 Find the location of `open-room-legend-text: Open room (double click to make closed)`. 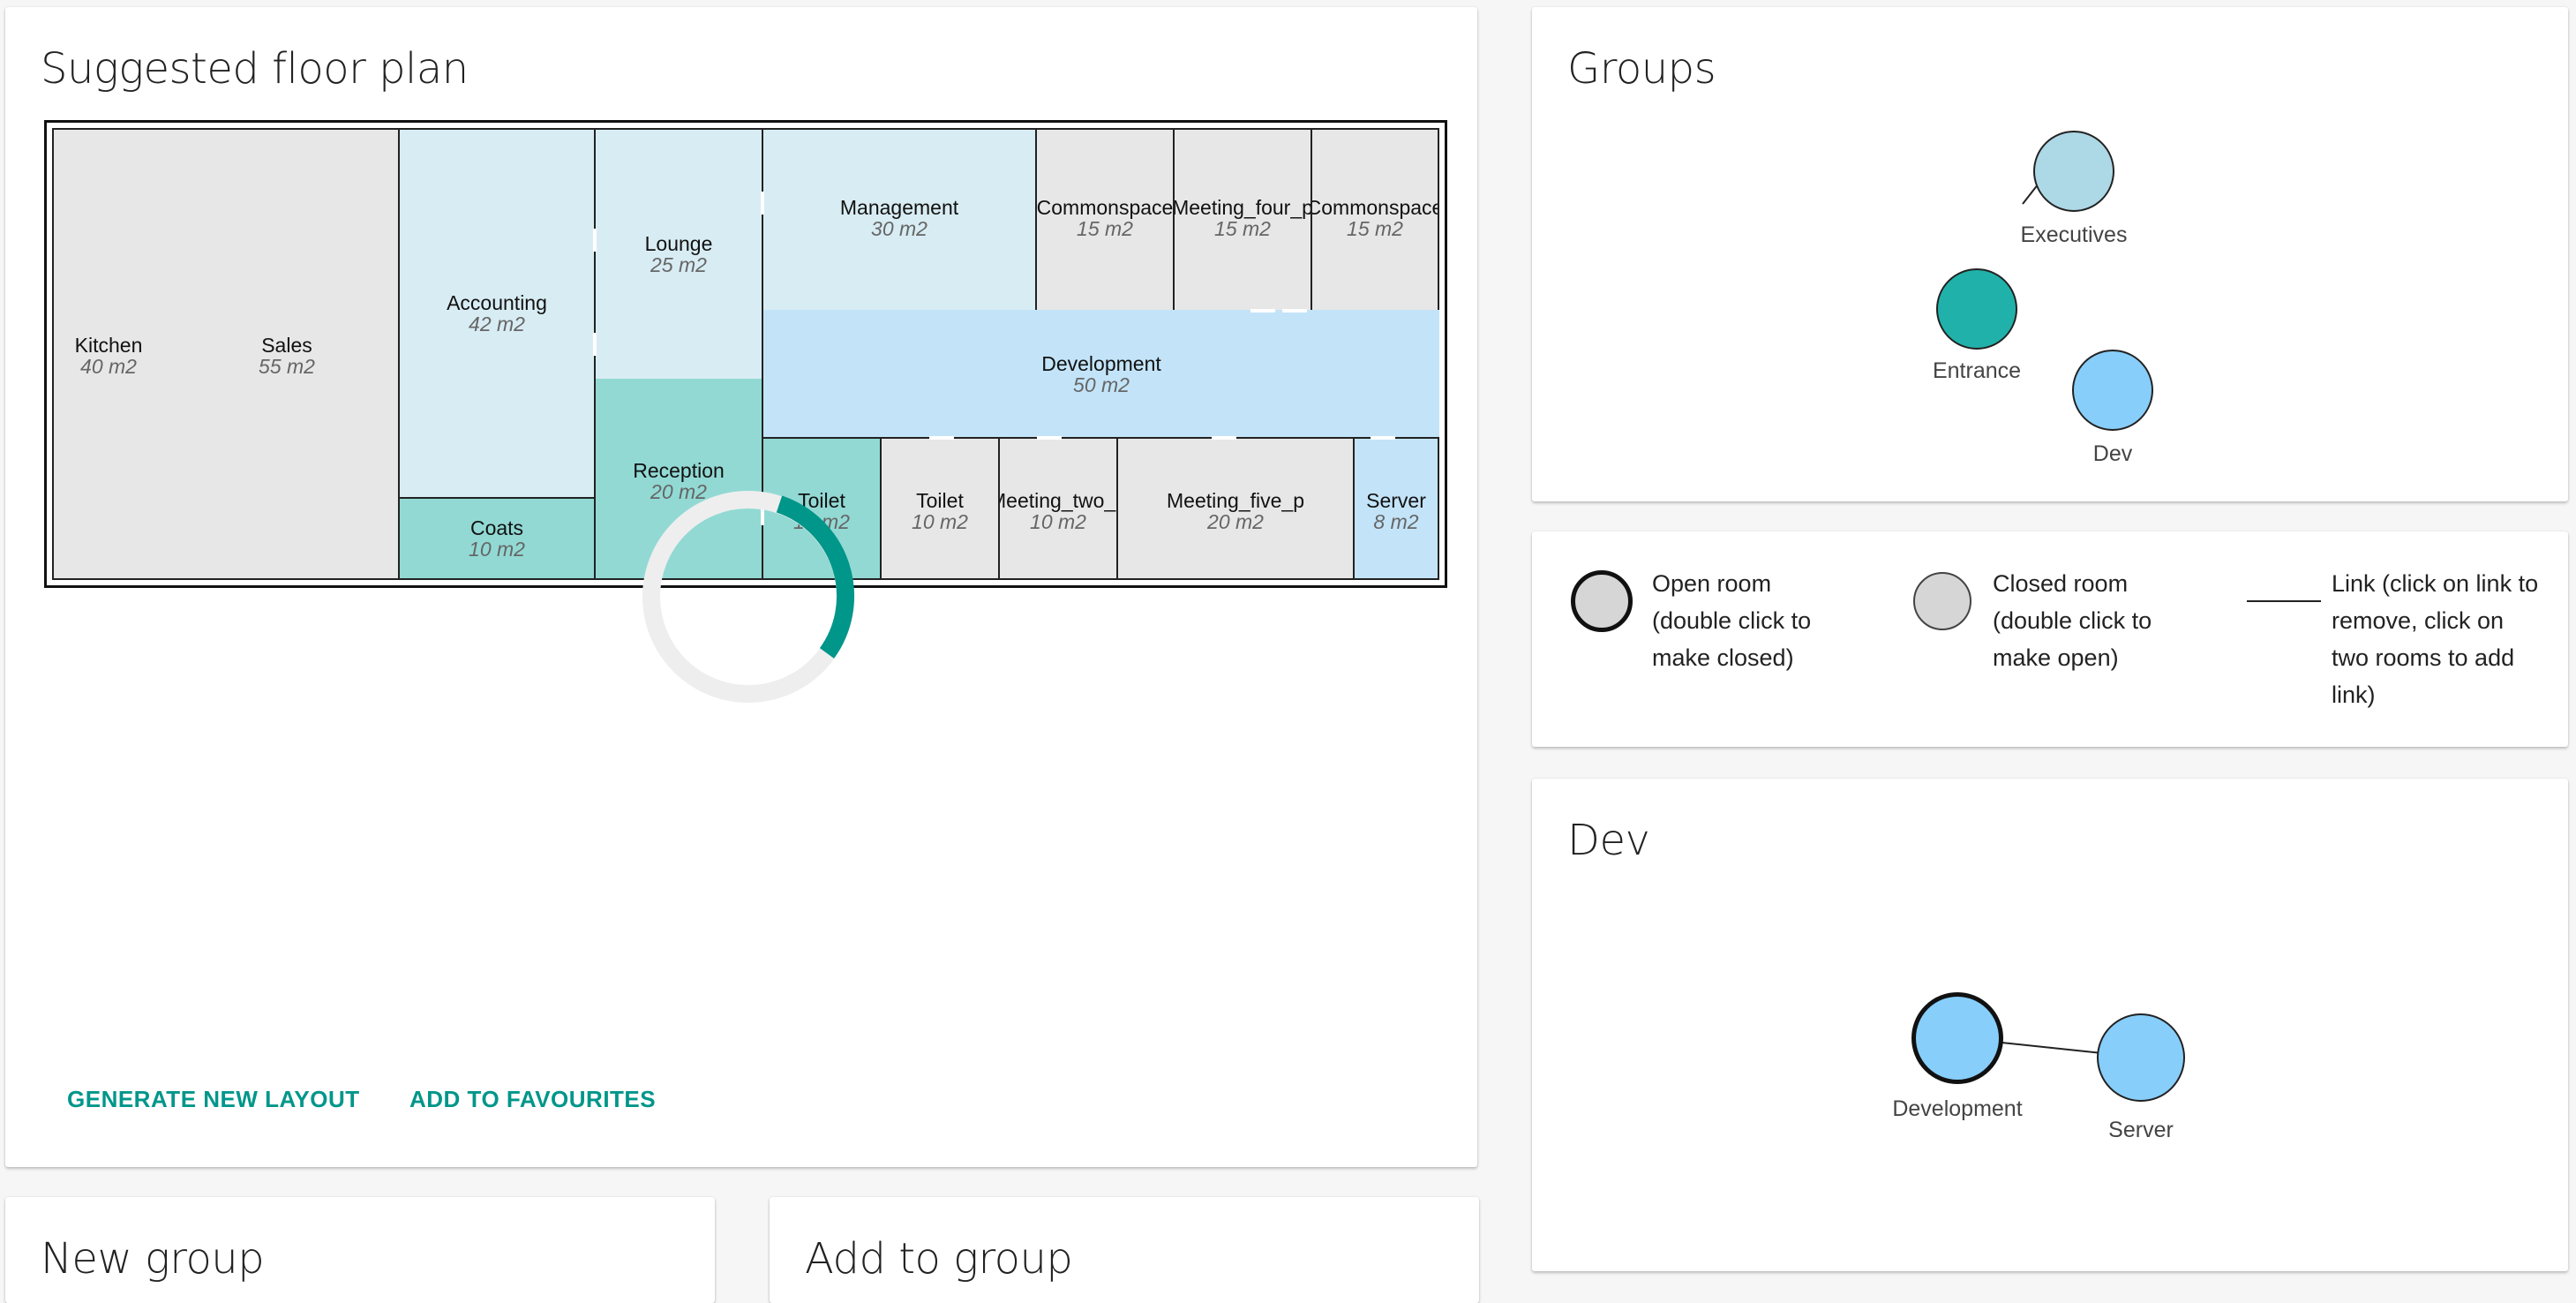

open-room-legend-text: Open room (double click to make closed) is located at coordinates (1732, 620).